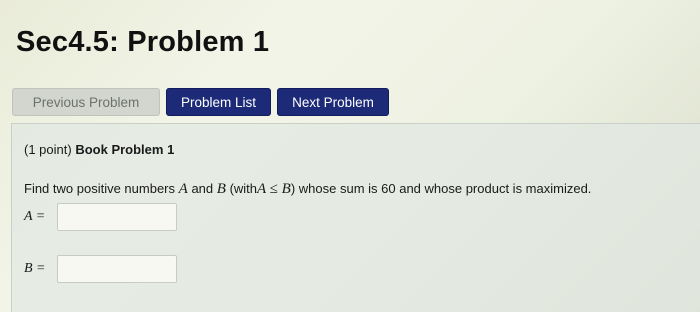 Image resolution: width=700 pixels, height=312 pixels. What do you see at coordinates (274, 189) in the screenshot?
I see `constraint-expression: A ≤ B` at bounding box center [274, 189].